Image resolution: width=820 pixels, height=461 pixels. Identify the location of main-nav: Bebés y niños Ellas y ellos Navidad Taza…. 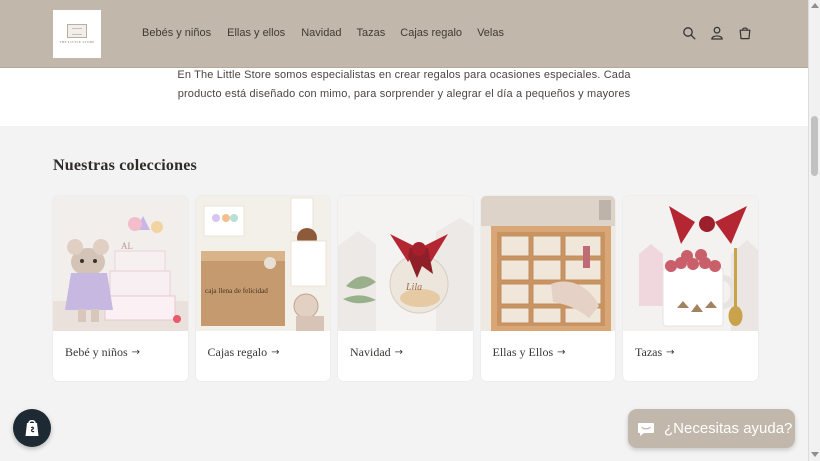
(323, 33).